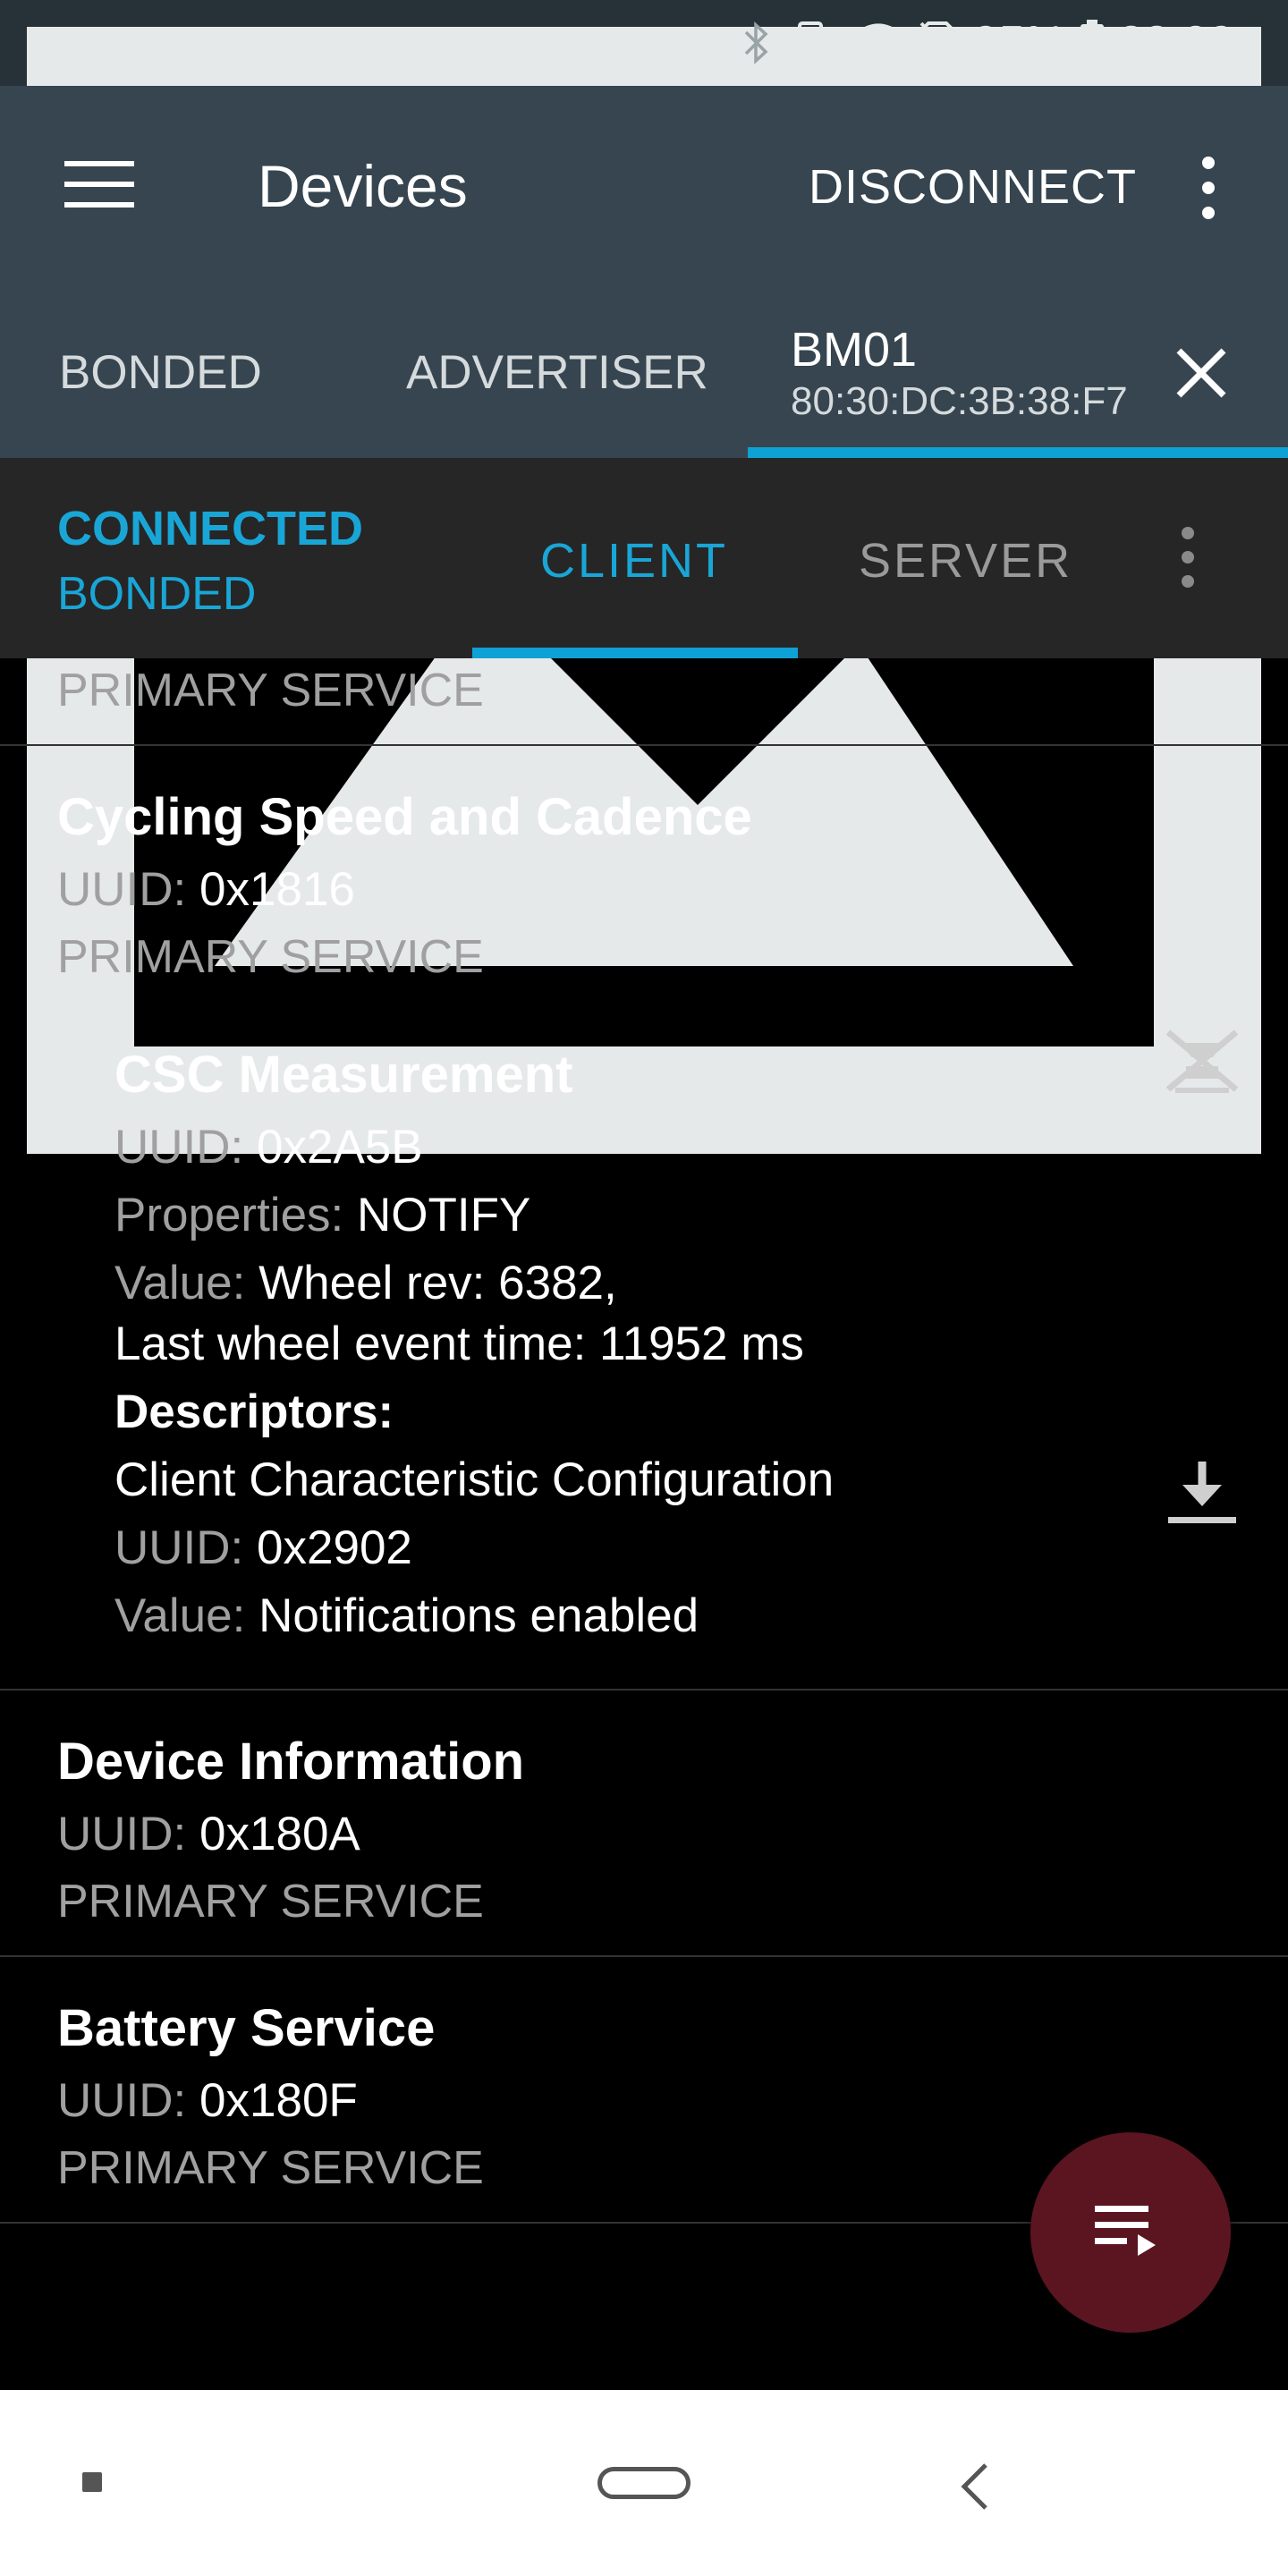 The width and height of the screenshot is (1288, 2576). Describe the element at coordinates (474, 1480) in the screenshot. I see `descriptor-name: Client Characteristic Configuration` at that location.